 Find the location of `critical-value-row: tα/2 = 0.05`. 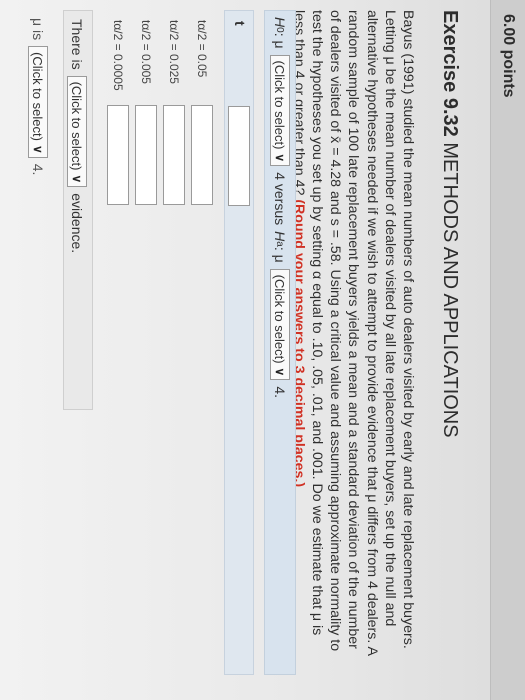

critical-value-row: tα/2 = 0.05 is located at coordinates (201, 160).